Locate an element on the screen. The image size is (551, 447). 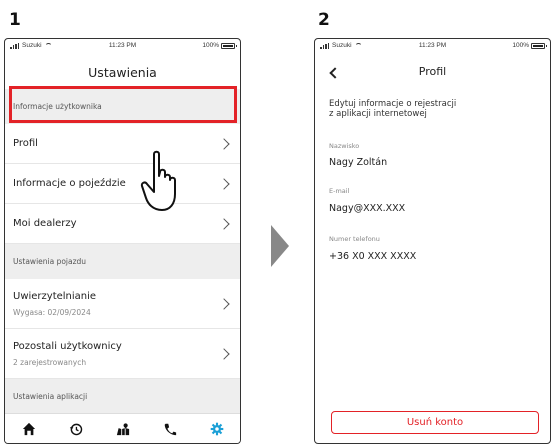
profile-description-line-2: z aplikacji internetowej is located at coordinates (378, 114).